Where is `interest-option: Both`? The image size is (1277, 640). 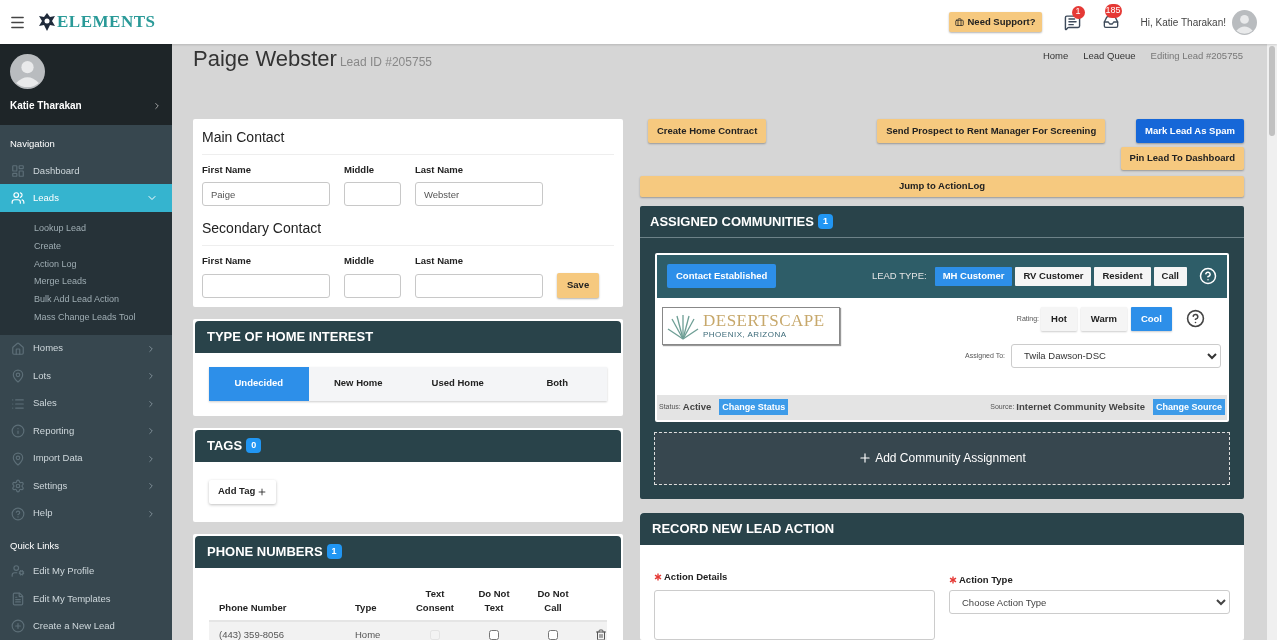
interest-option: Both is located at coordinates (557, 383).